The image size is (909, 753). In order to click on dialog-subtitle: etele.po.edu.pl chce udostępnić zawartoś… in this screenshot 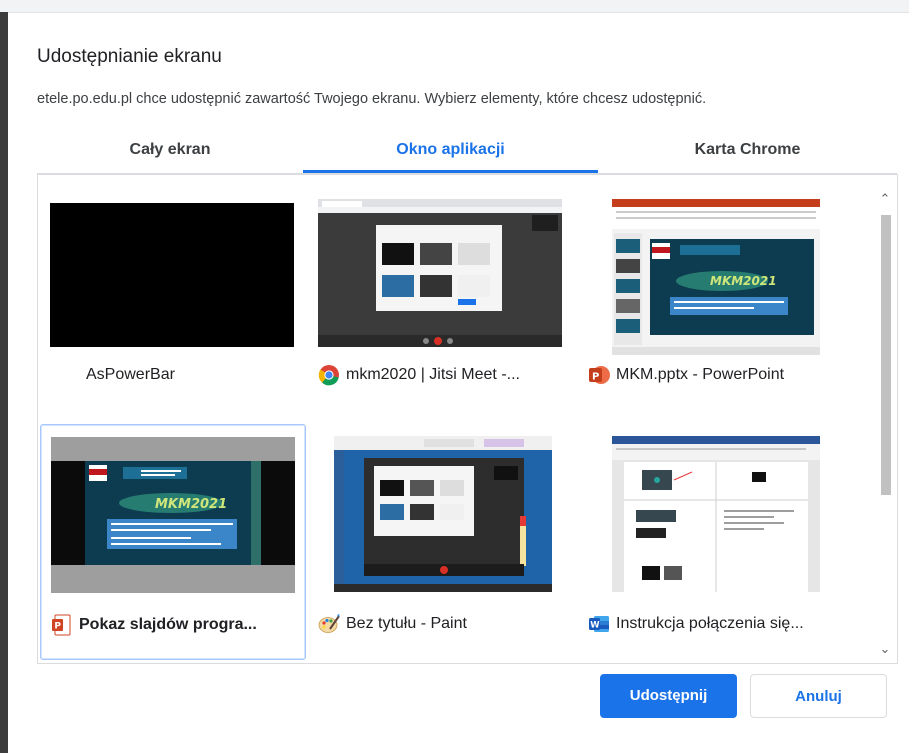, I will do `click(372, 99)`.